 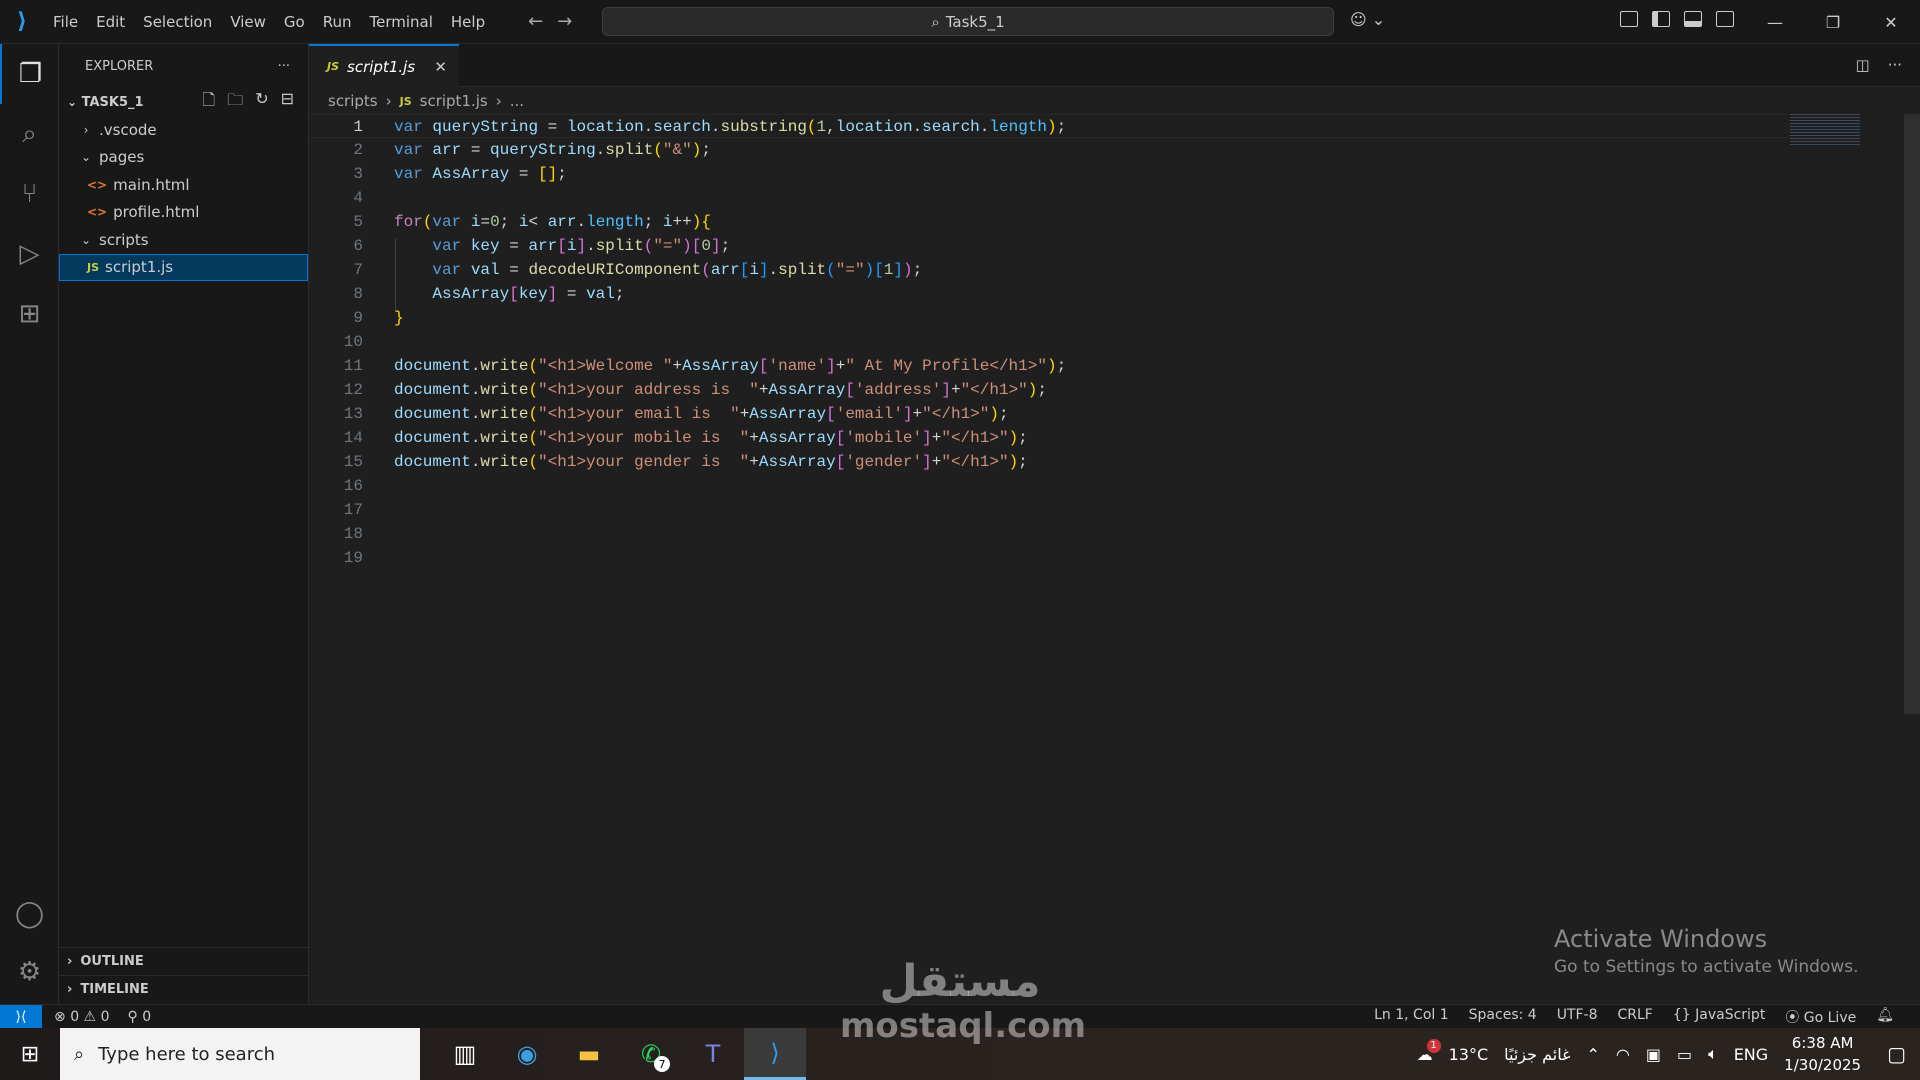 I want to click on code-line: 3 var AssArray = [];, so click(x=1049, y=174).